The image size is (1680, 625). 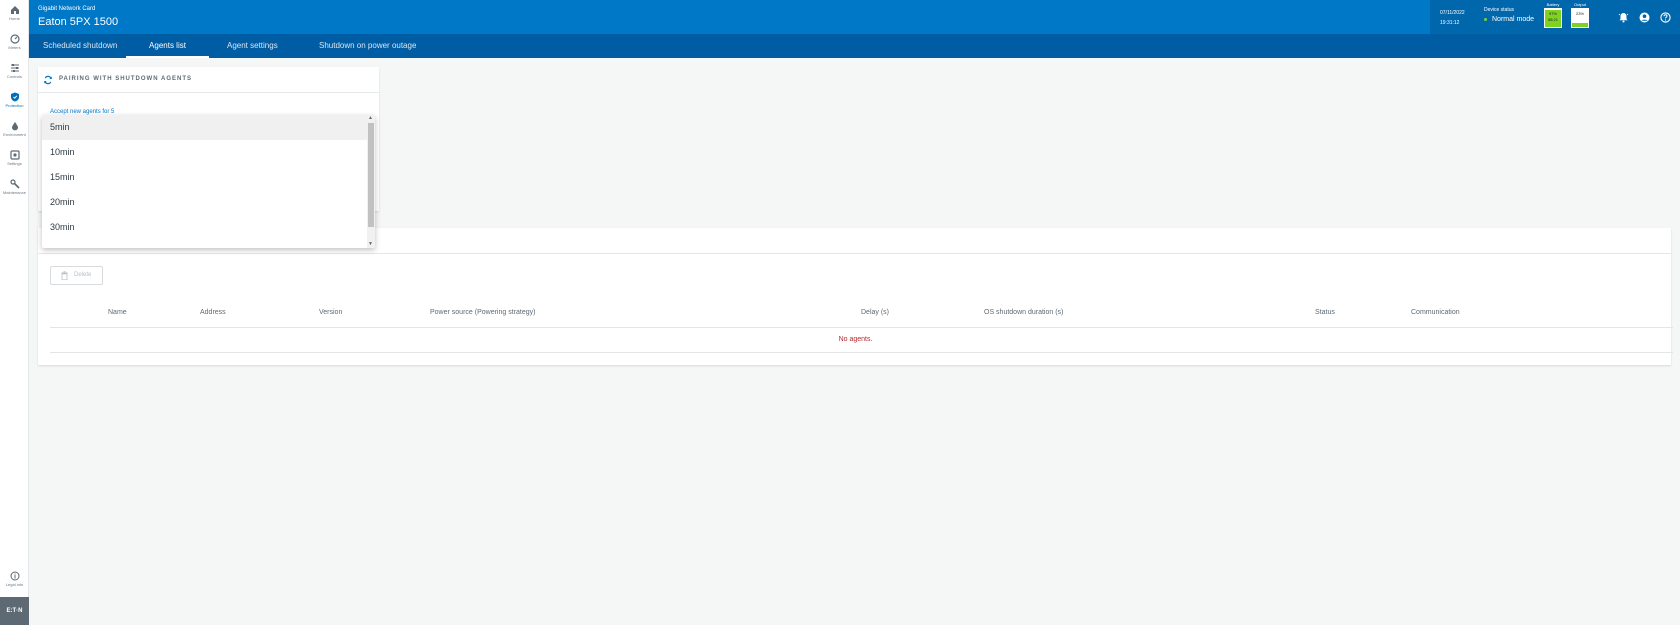 I want to click on sidebar-item-label: Environment, so click(x=14, y=134).